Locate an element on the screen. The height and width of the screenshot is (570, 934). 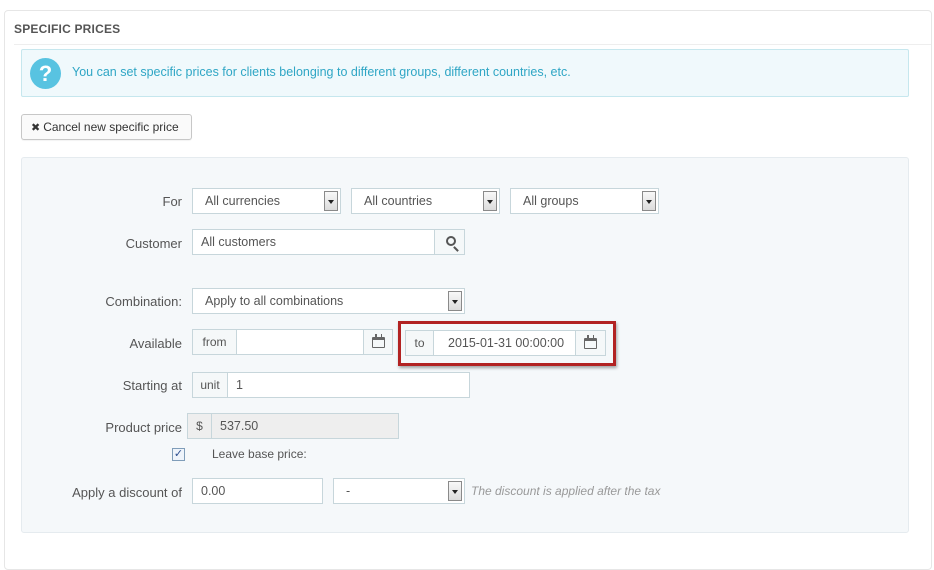
combination-select-value: Apply to all combinations is located at coordinates (274, 301).